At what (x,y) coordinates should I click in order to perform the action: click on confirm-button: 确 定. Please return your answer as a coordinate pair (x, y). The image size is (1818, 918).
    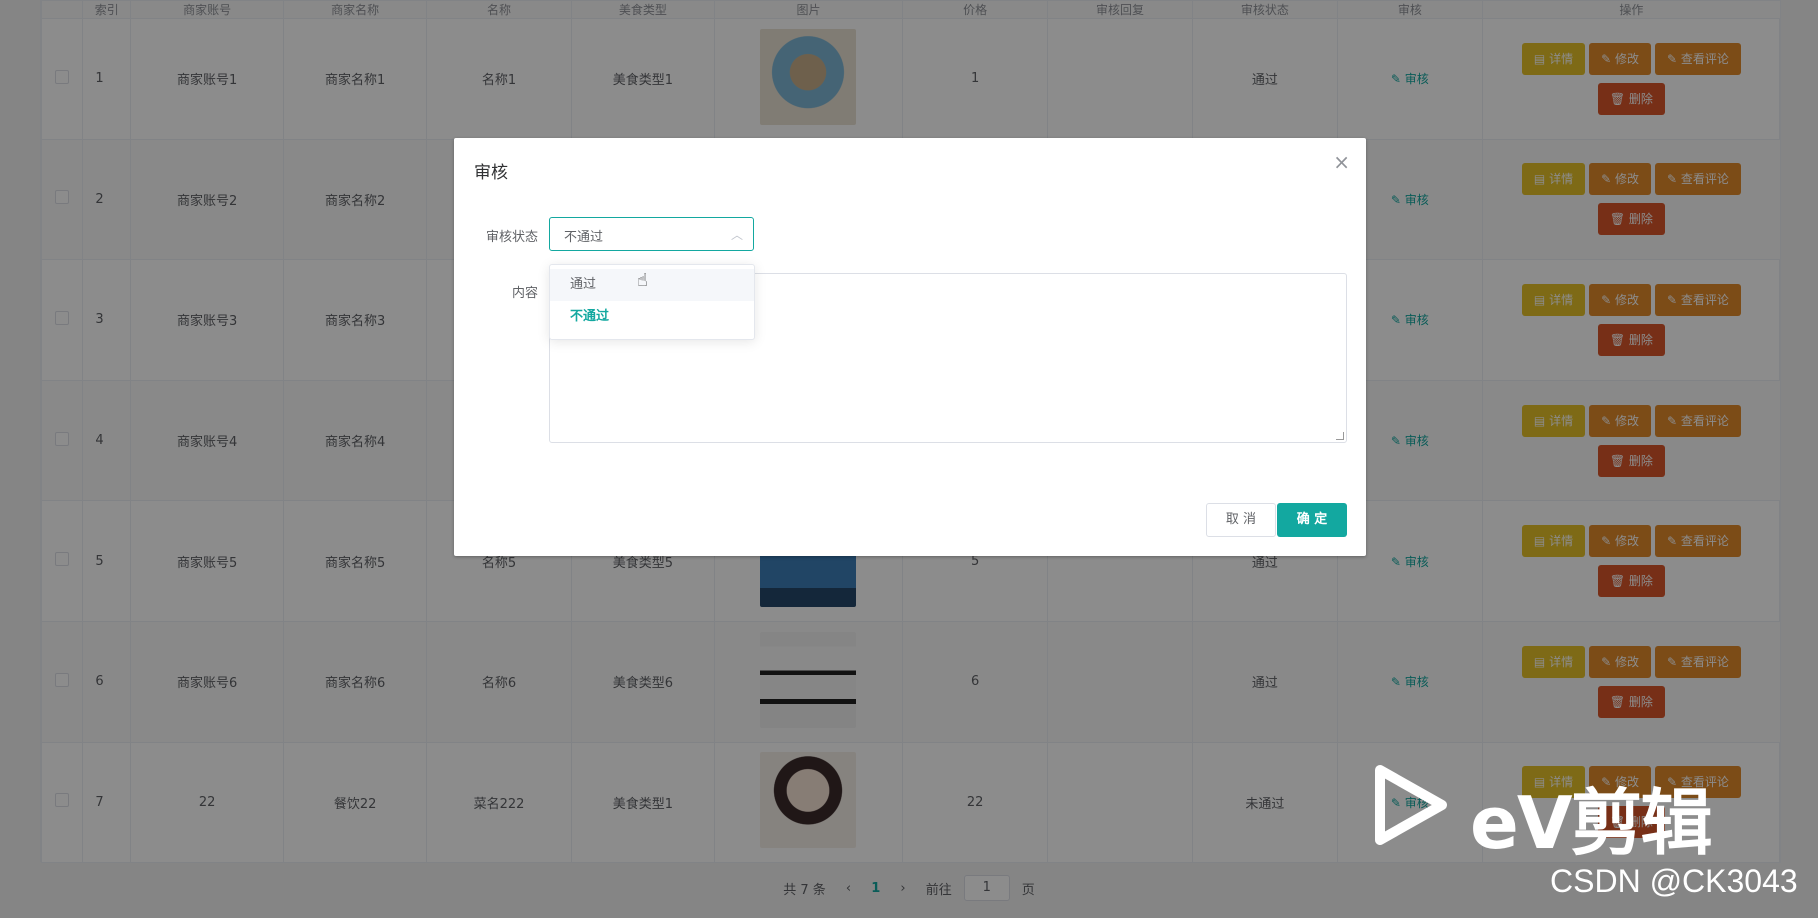
    Looking at the image, I should click on (1312, 520).